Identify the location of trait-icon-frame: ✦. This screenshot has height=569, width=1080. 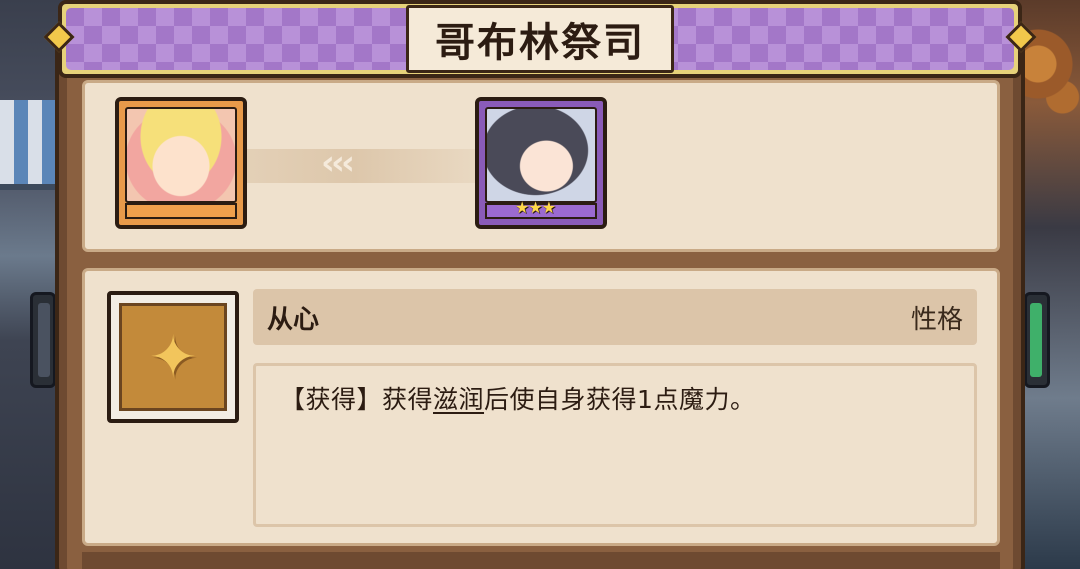
(173, 357).